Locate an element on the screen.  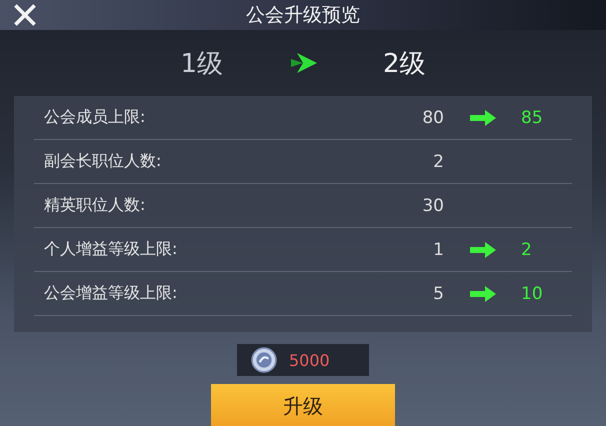
close-icon is located at coordinates (25, 15).